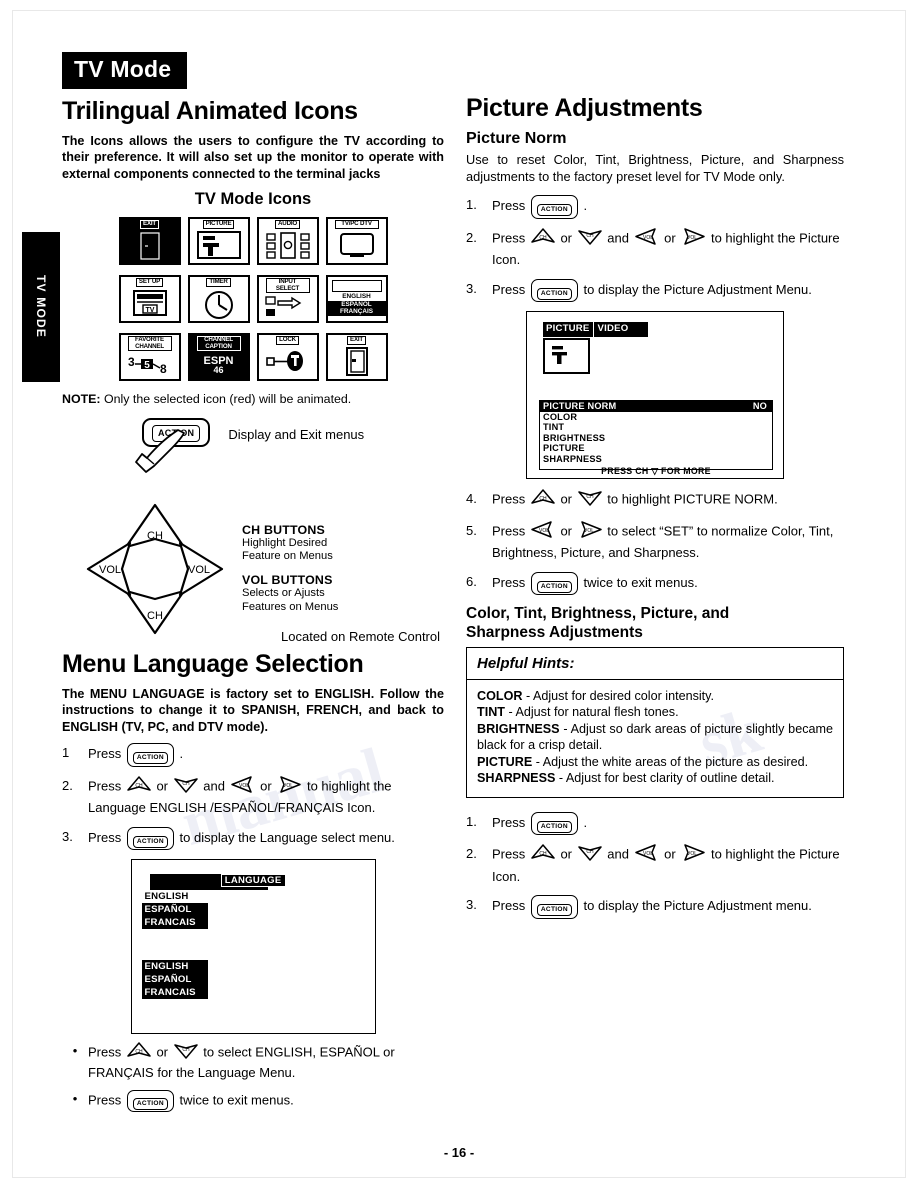  What do you see at coordinates (288, 362) in the screenshot?
I see `lock-icon-glyph` at bounding box center [288, 362].